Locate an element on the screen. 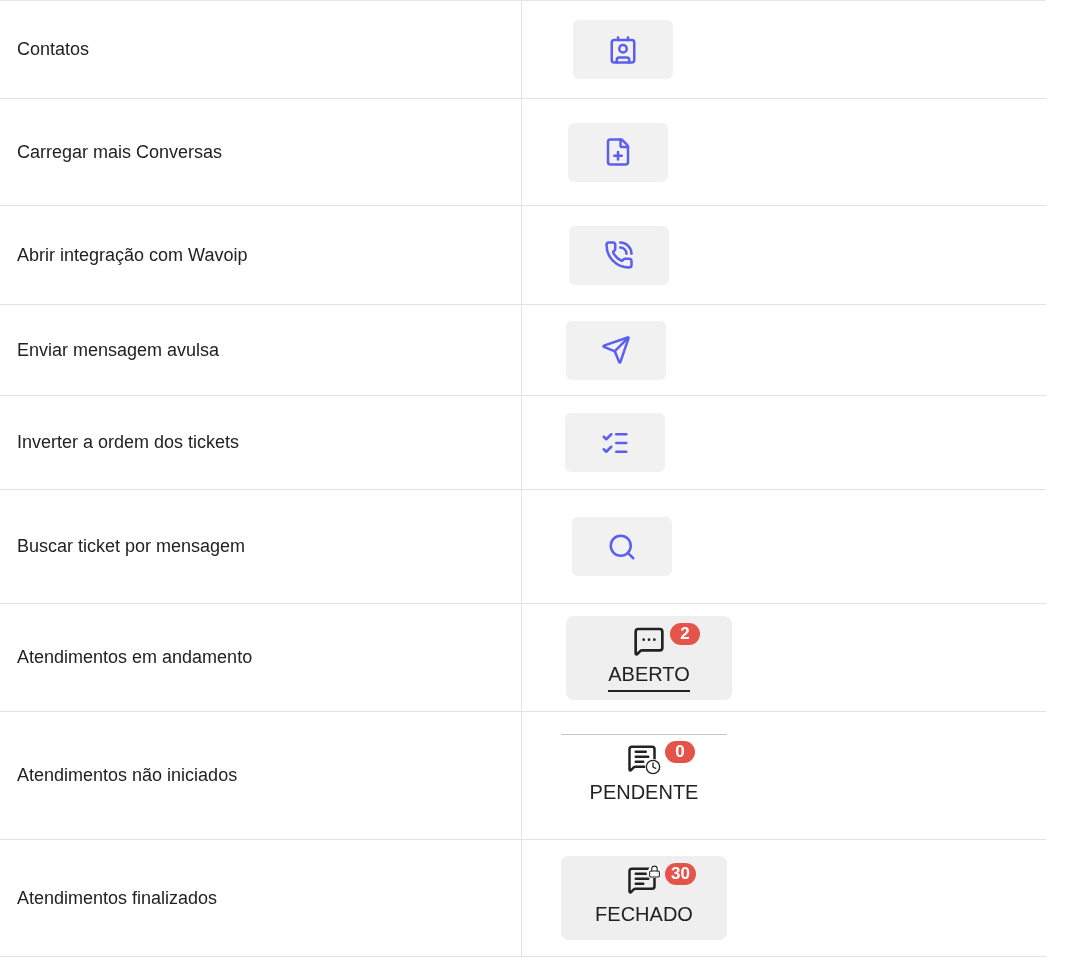 This screenshot has width=1080, height=965. row-description: Atendimentos em andamento is located at coordinates (135, 657).